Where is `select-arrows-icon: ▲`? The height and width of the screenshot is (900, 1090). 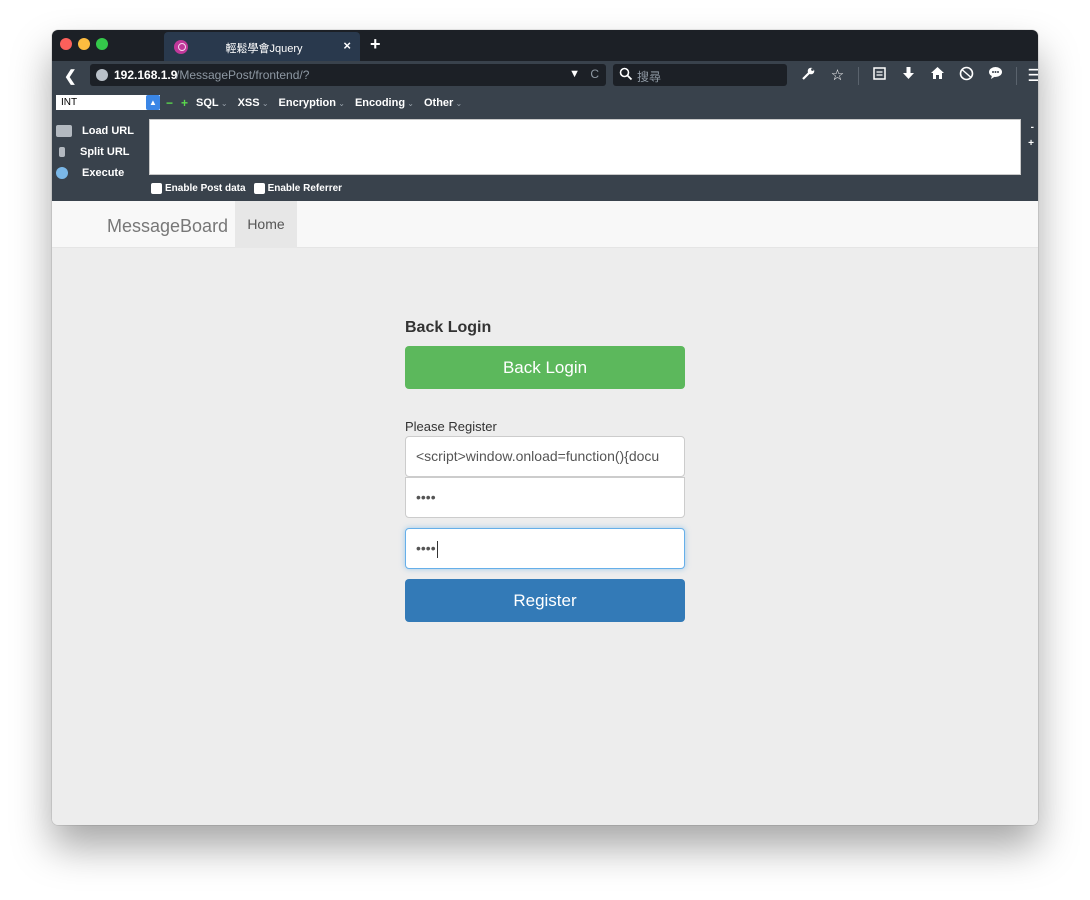
select-arrows-icon: ▲ is located at coordinates (153, 102).